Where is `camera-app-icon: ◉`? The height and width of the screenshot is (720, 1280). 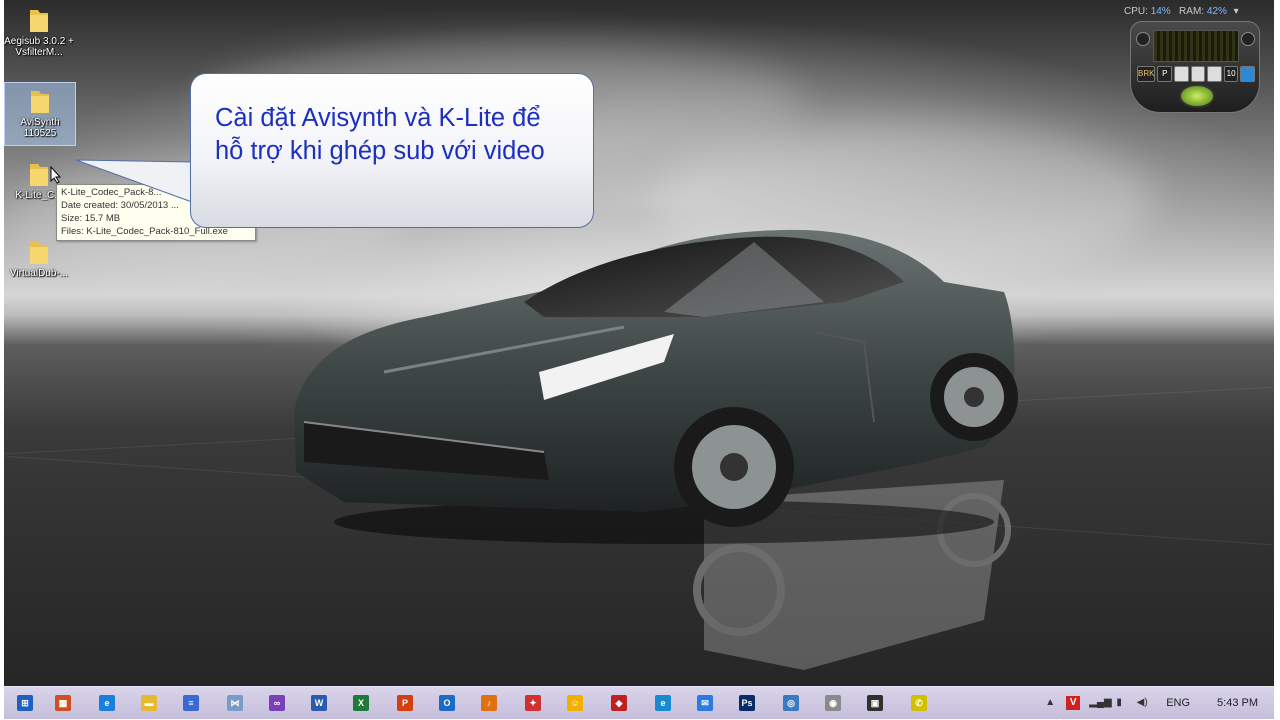 camera-app-icon: ◉ is located at coordinates (833, 703).